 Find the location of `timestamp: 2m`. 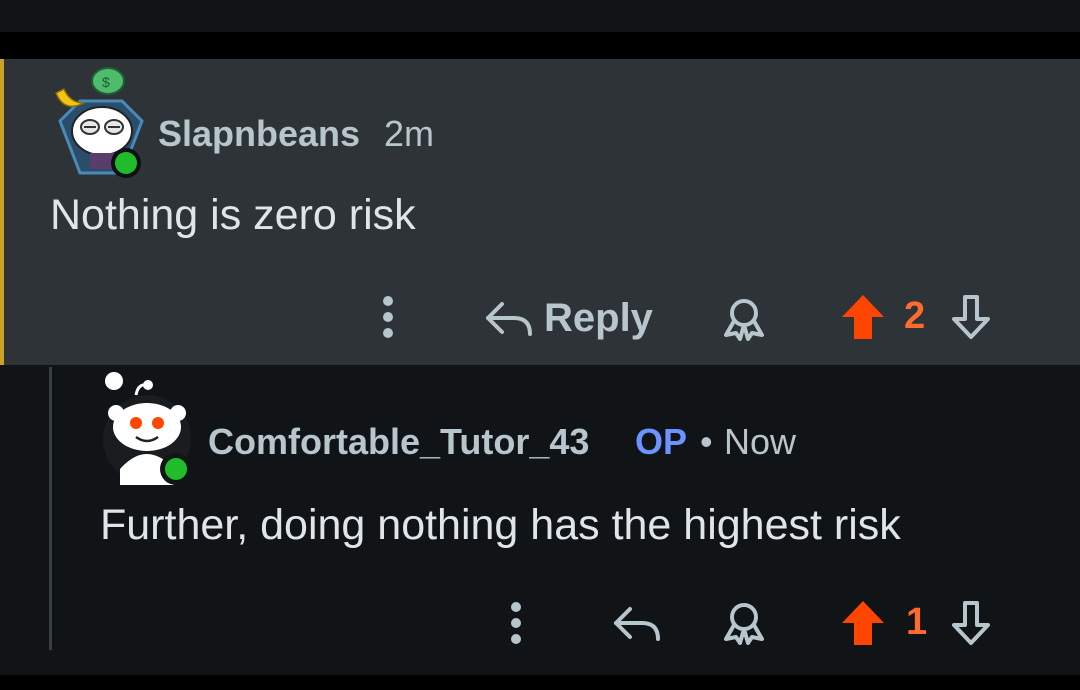

timestamp: 2m is located at coordinates (409, 133).